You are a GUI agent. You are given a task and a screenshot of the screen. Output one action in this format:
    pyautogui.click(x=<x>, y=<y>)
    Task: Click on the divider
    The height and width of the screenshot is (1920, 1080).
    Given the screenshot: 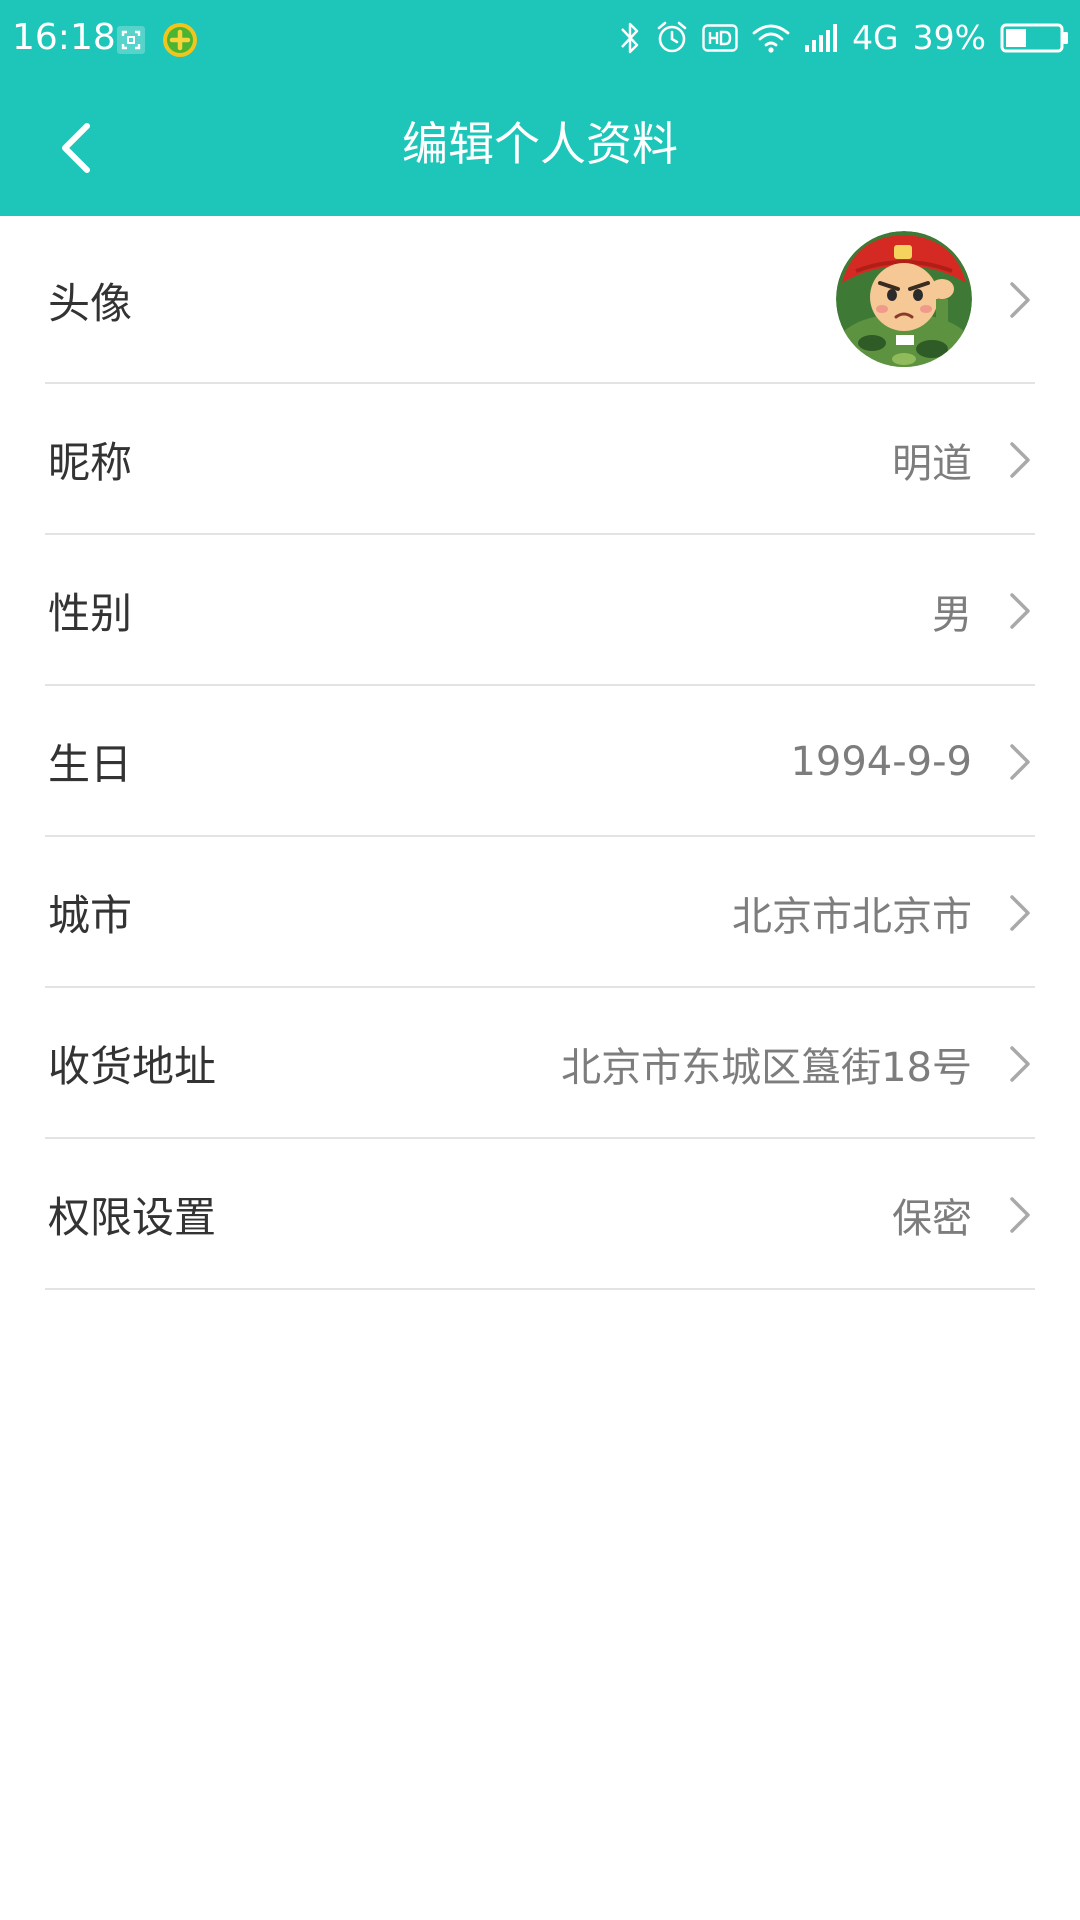 What is the action you would take?
    pyautogui.click(x=540, y=1289)
    